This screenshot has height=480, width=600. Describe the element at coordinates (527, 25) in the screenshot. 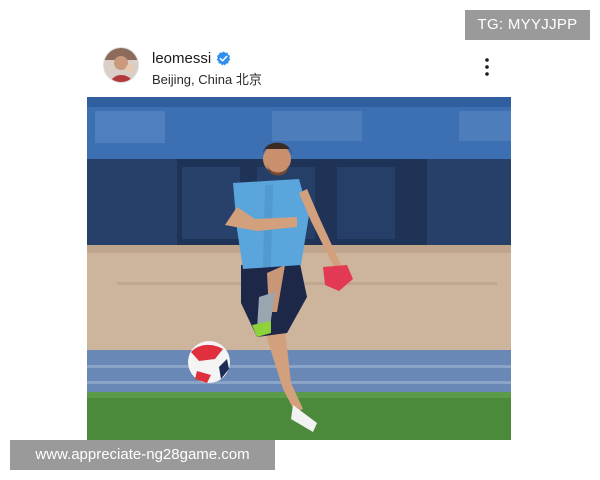

I see `watermark-top: TG: MYYJJPP` at that location.